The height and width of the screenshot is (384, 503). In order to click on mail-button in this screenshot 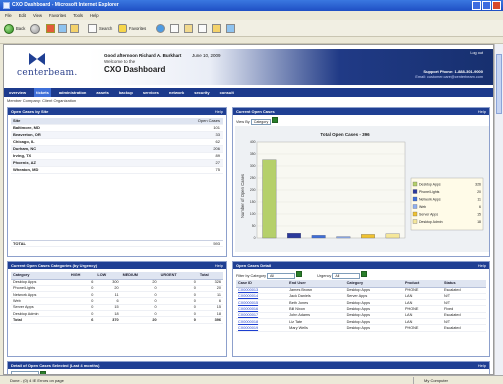, I will do `click(188, 28)`.